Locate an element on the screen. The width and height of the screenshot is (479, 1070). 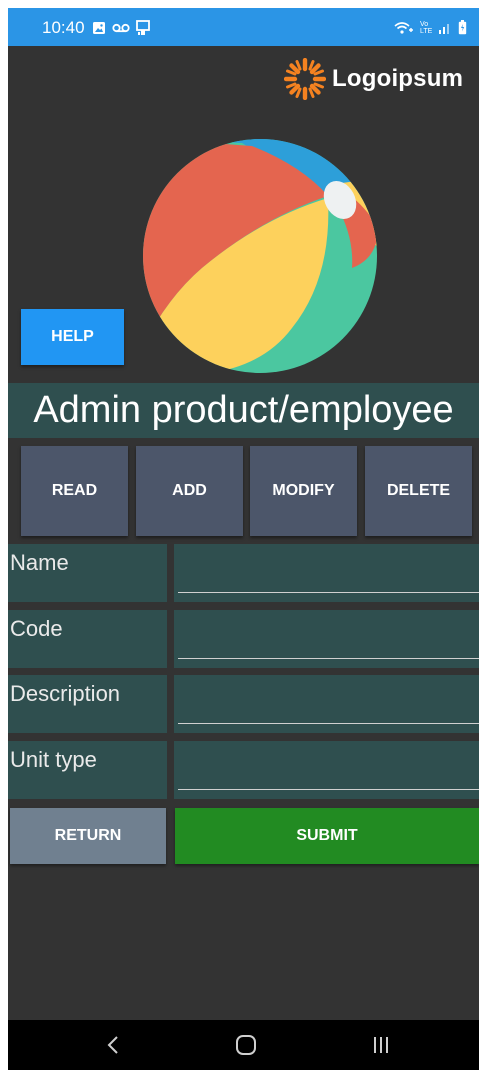
description-field is located at coordinates (326, 704).